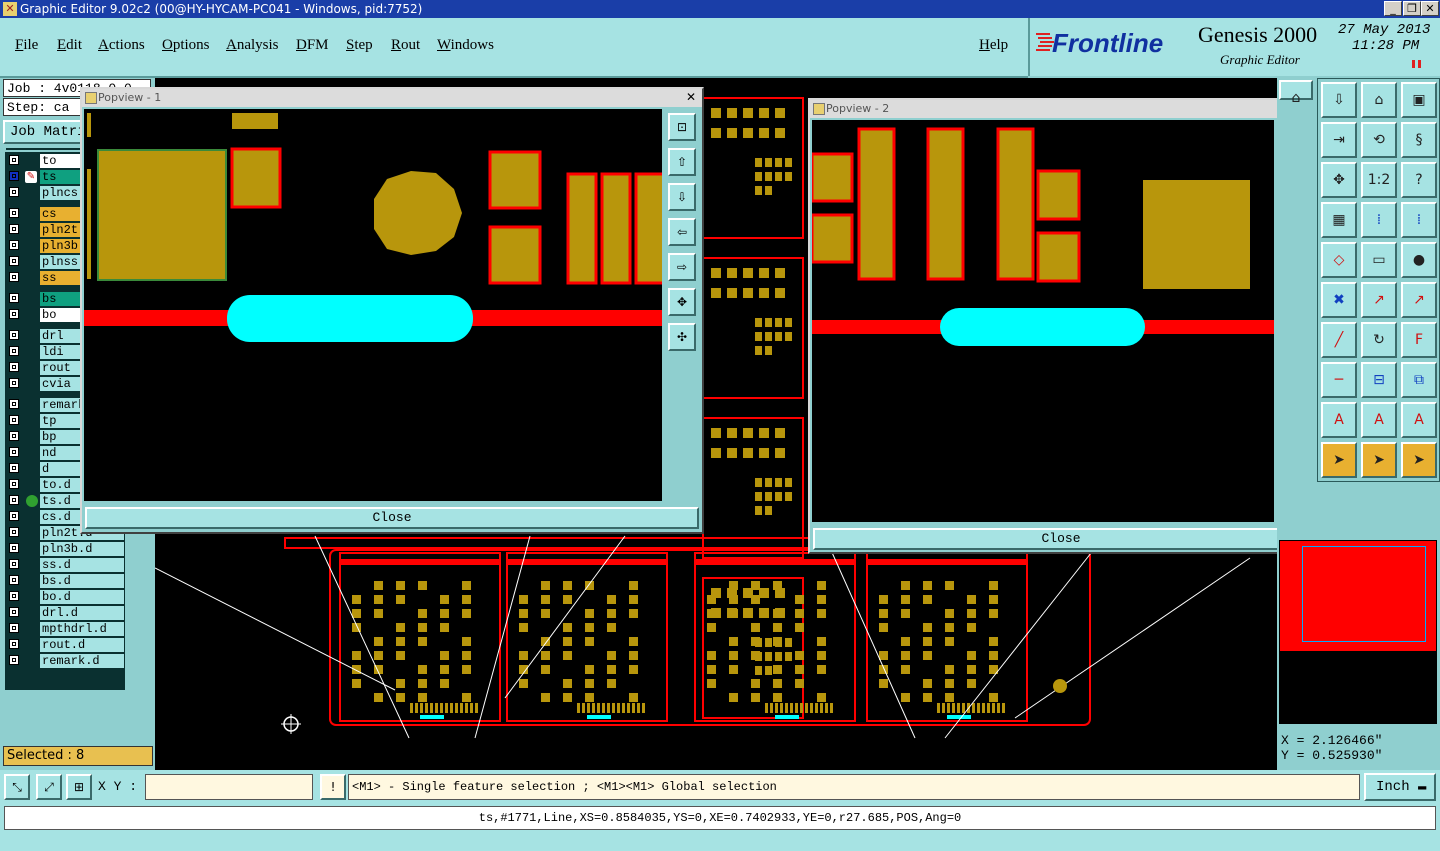 This screenshot has height=851, width=1440. What do you see at coordinates (1379, 140) in the screenshot?
I see `redraw-icon: ⟲` at bounding box center [1379, 140].